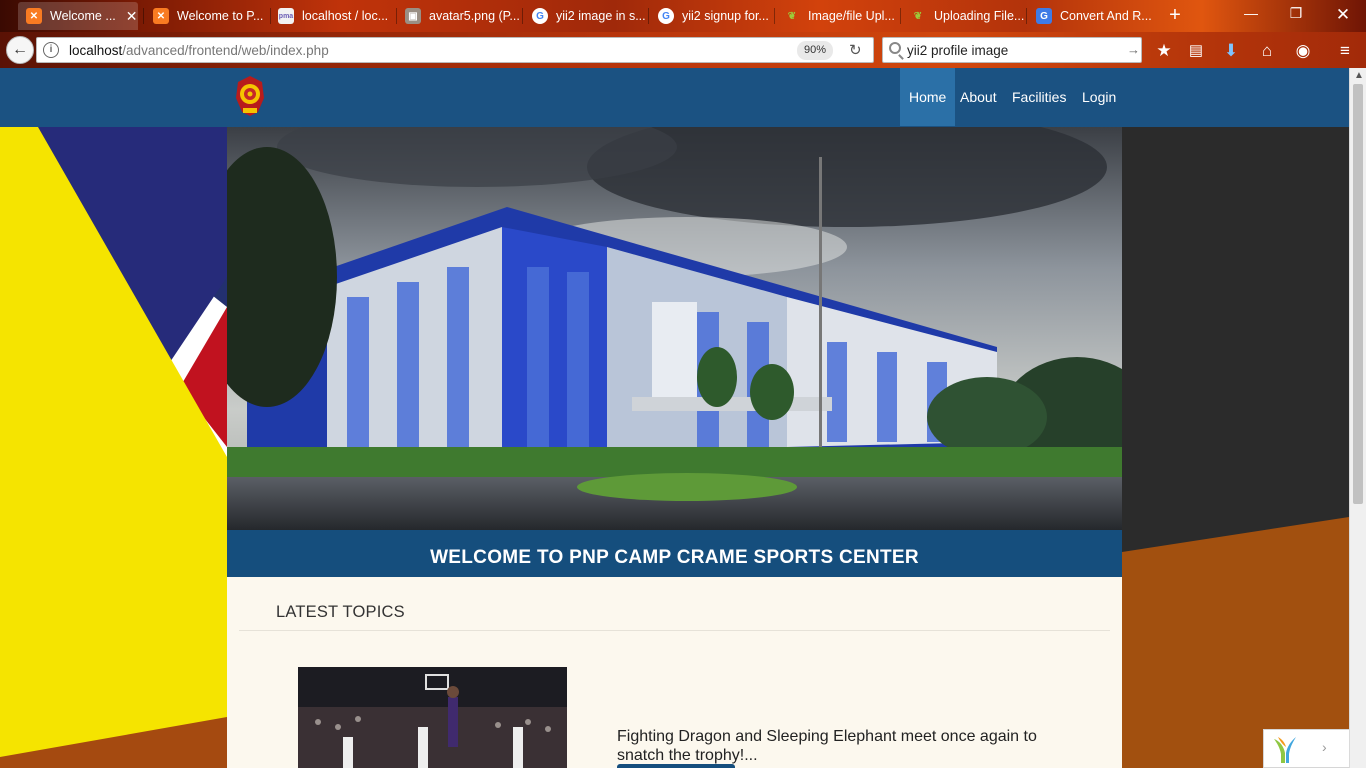  I want to click on new-tab-button: +, so click(1175, 15).